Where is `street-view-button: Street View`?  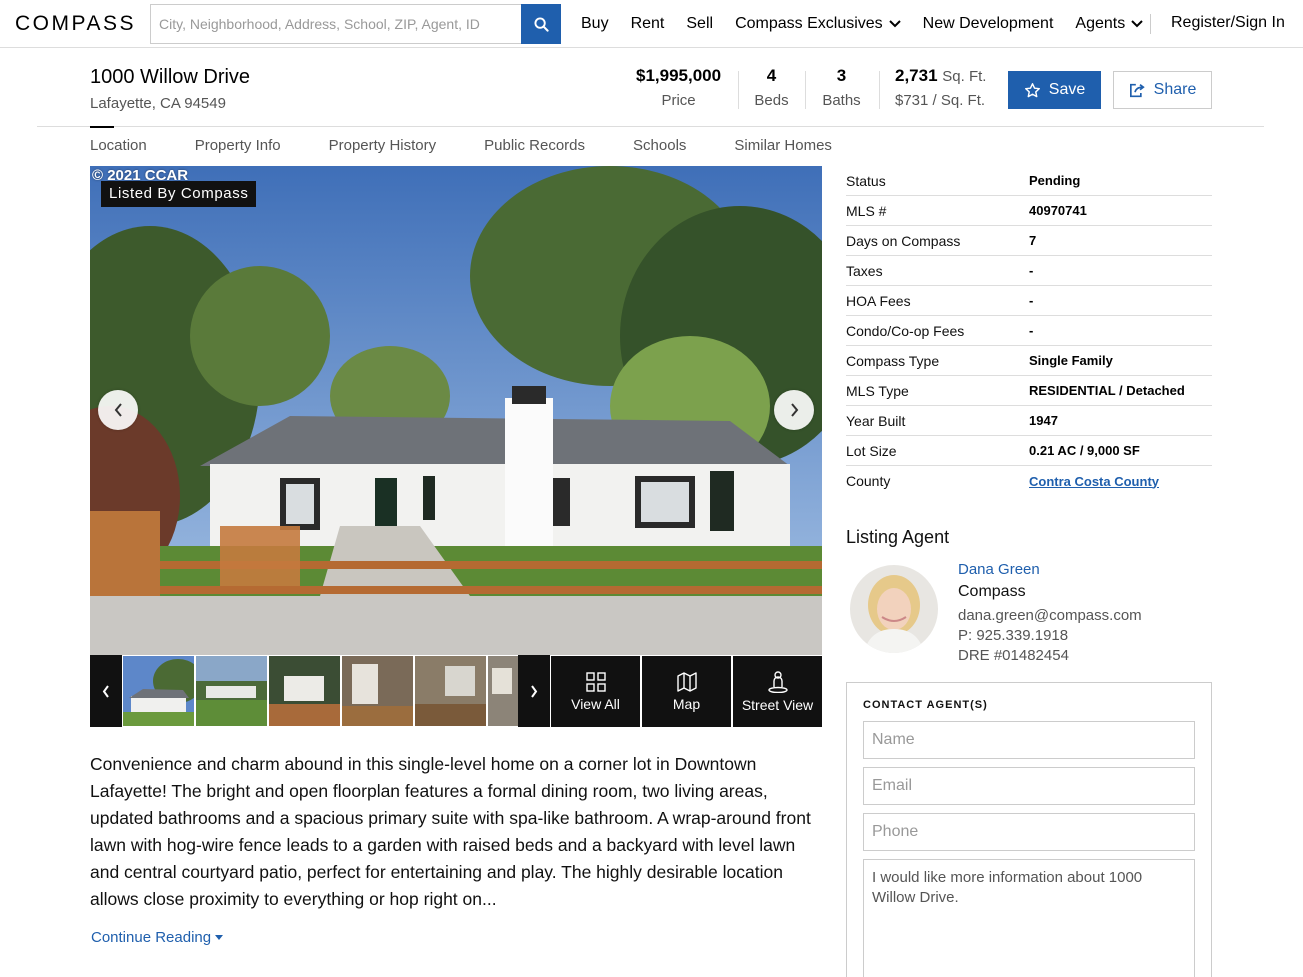 street-view-button: Street View is located at coordinates (777, 691).